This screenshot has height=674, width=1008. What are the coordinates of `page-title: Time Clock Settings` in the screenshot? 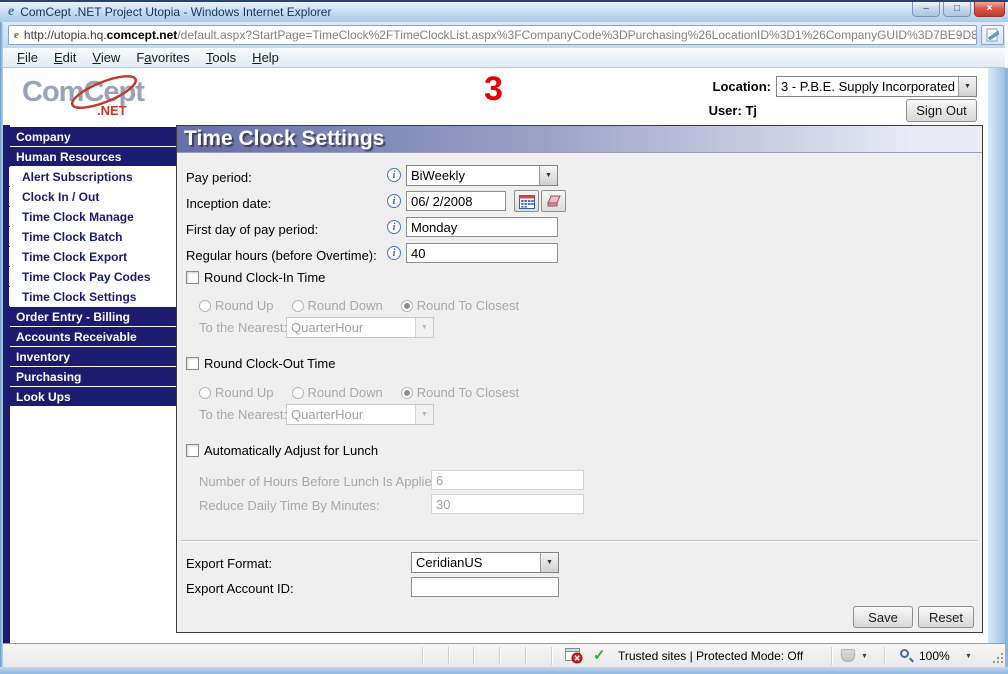 It's located at (284, 138).